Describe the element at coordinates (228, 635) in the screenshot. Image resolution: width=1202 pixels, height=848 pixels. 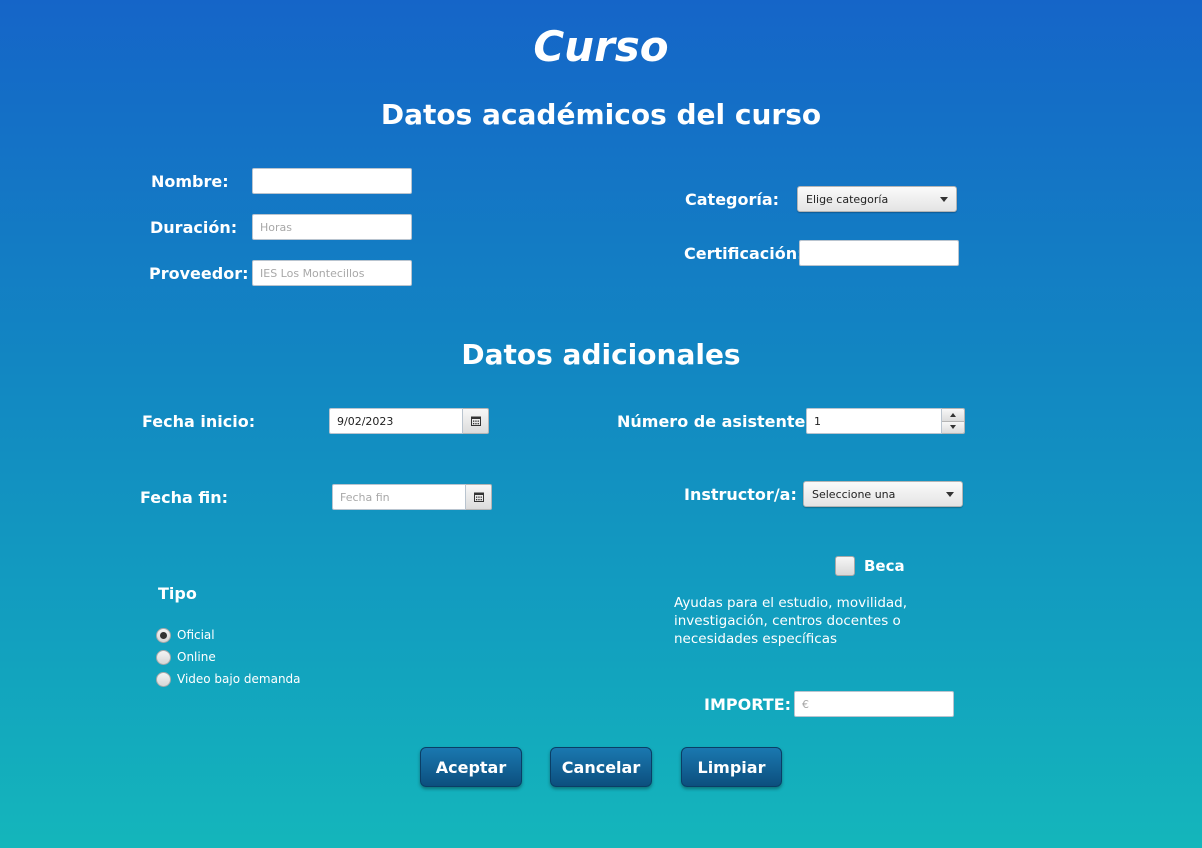
I see `radio-oficial: Oficial` at that location.